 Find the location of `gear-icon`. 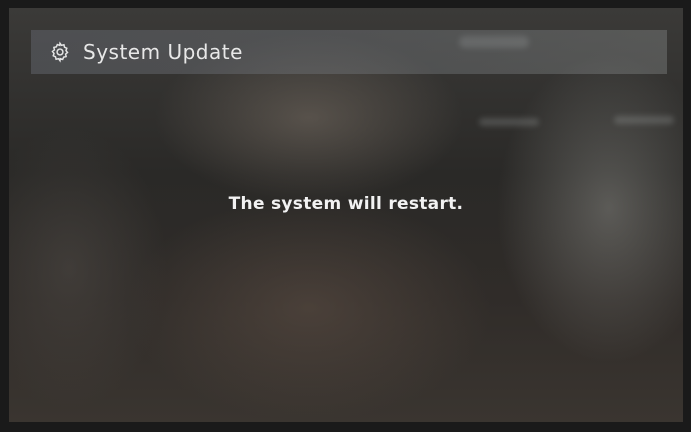

gear-icon is located at coordinates (60, 52).